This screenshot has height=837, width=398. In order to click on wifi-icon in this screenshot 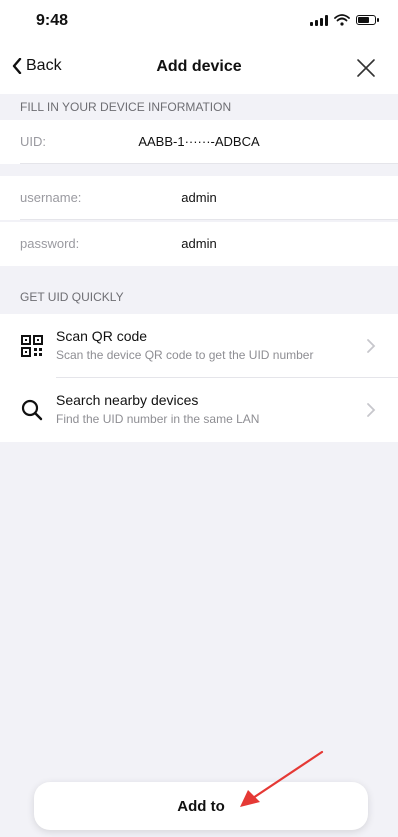, I will do `click(342, 20)`.